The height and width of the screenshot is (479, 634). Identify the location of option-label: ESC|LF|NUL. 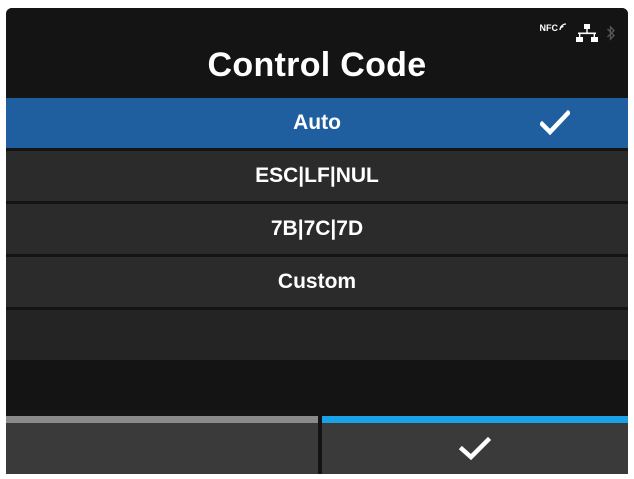
(317, 175).